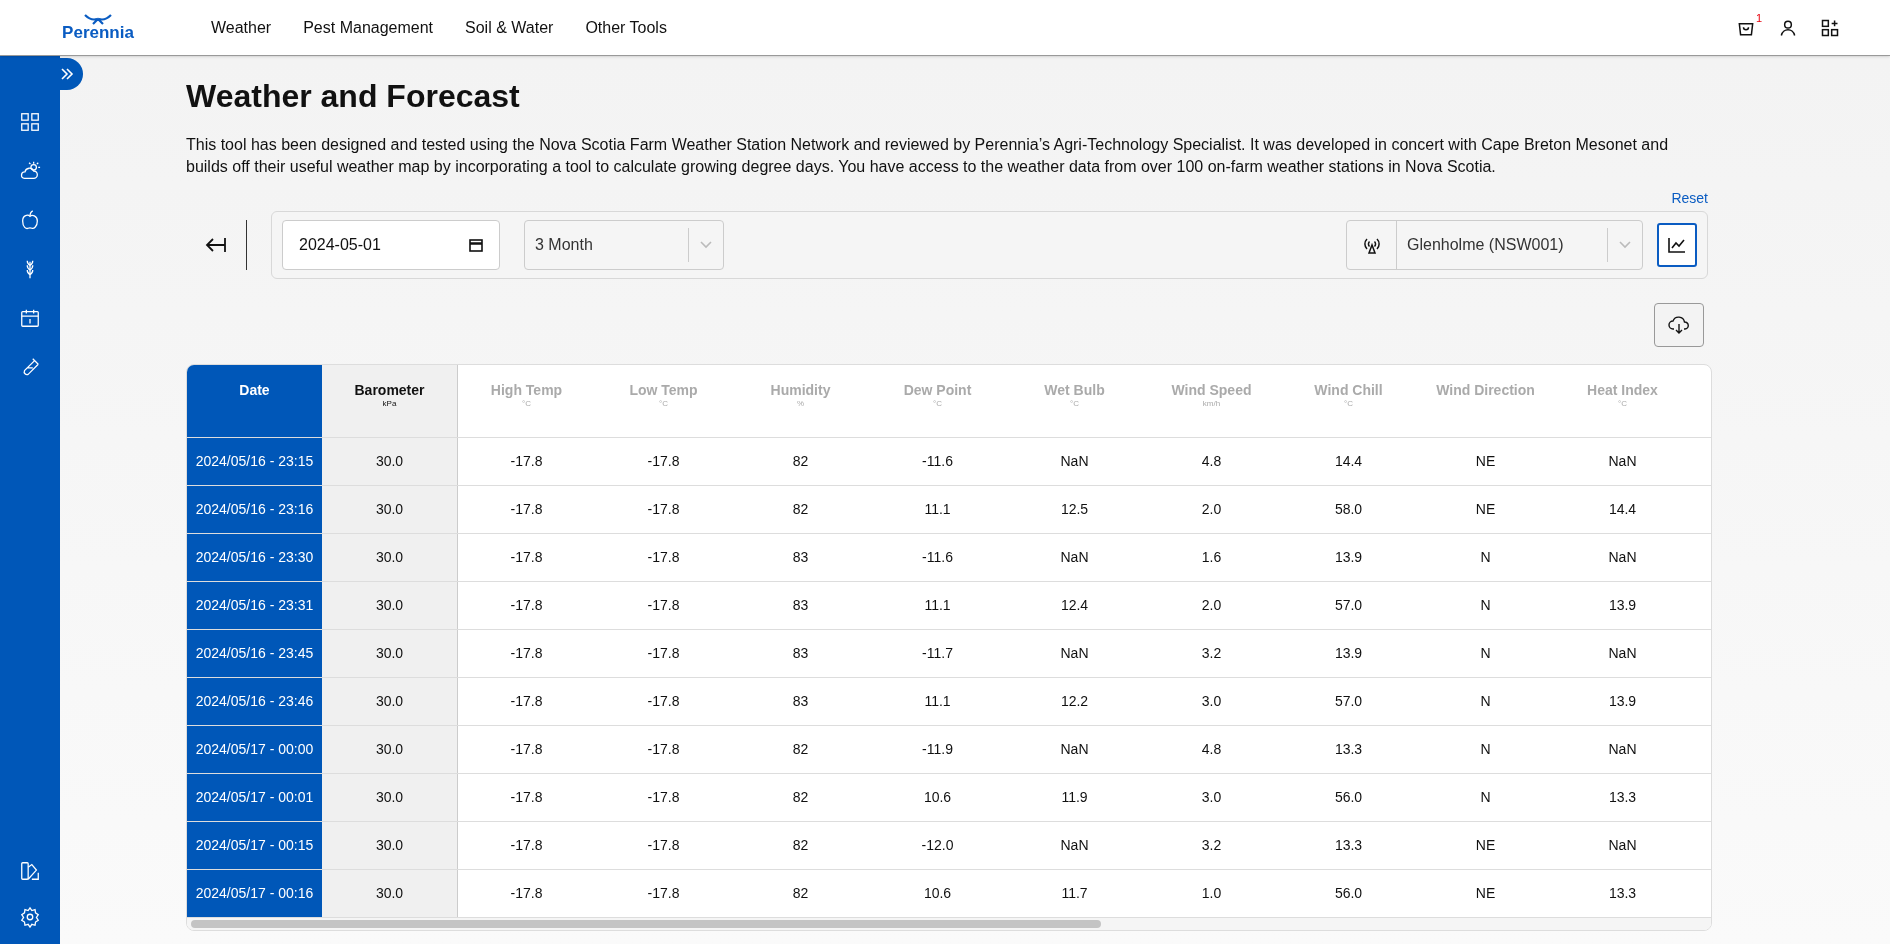 The width and height of the screenshot is (1890, 944). Describe the element at coordinates (368, 27) in the screenshot. I see `nav-link: Pest Management` at that location.